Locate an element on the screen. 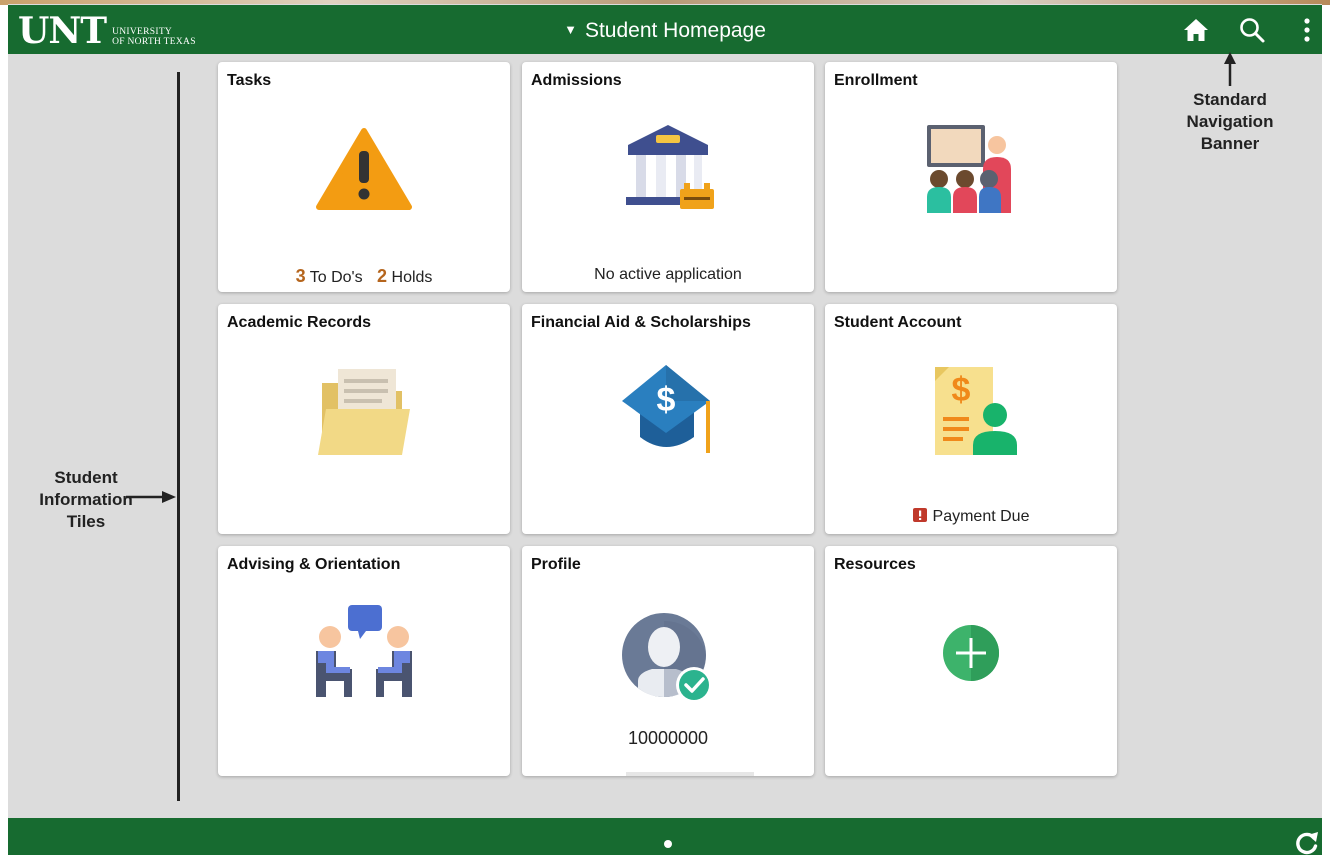 The height and width of the screenshot is (855, 1330). admissions-status: No active application is located at coordinates (668, 274).